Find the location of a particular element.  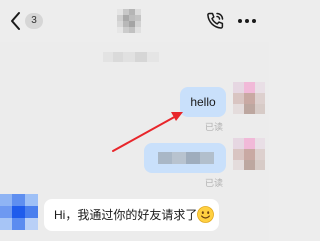

more-button is located at coordinates (247, 21).